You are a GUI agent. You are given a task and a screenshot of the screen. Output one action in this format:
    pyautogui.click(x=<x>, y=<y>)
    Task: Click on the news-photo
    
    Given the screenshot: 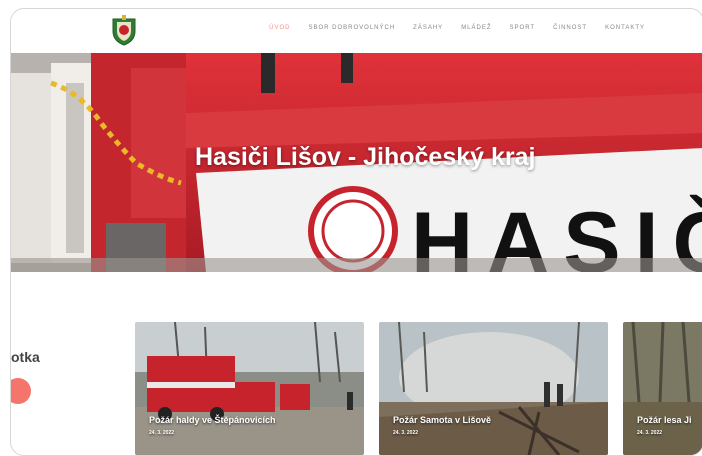 What is the action you would take?
    pyautogui.click(x=662, y=388)
    